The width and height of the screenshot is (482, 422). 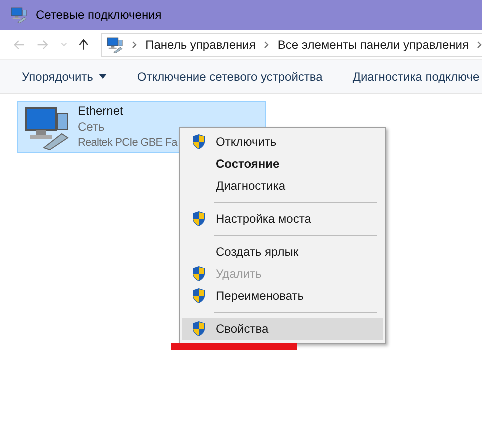 What do you see at coordinates (101, 111) in the screenshot?
I see `connection-name: Ethernet` at bounding box center [101, 111].